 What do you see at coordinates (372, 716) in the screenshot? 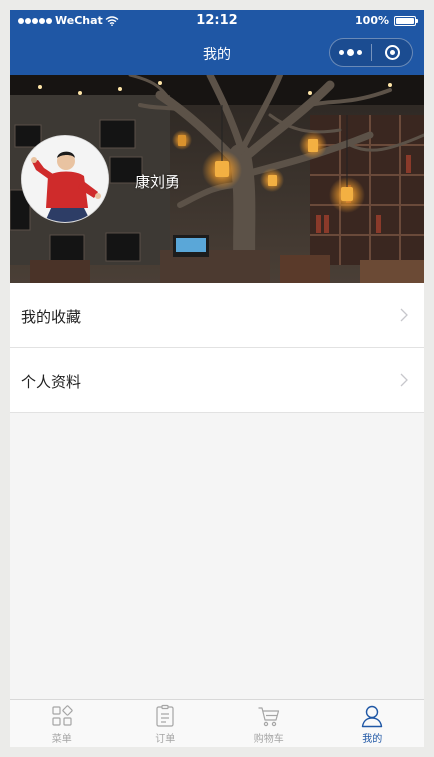
I see `user-icon` at bounding box center [372, 716].